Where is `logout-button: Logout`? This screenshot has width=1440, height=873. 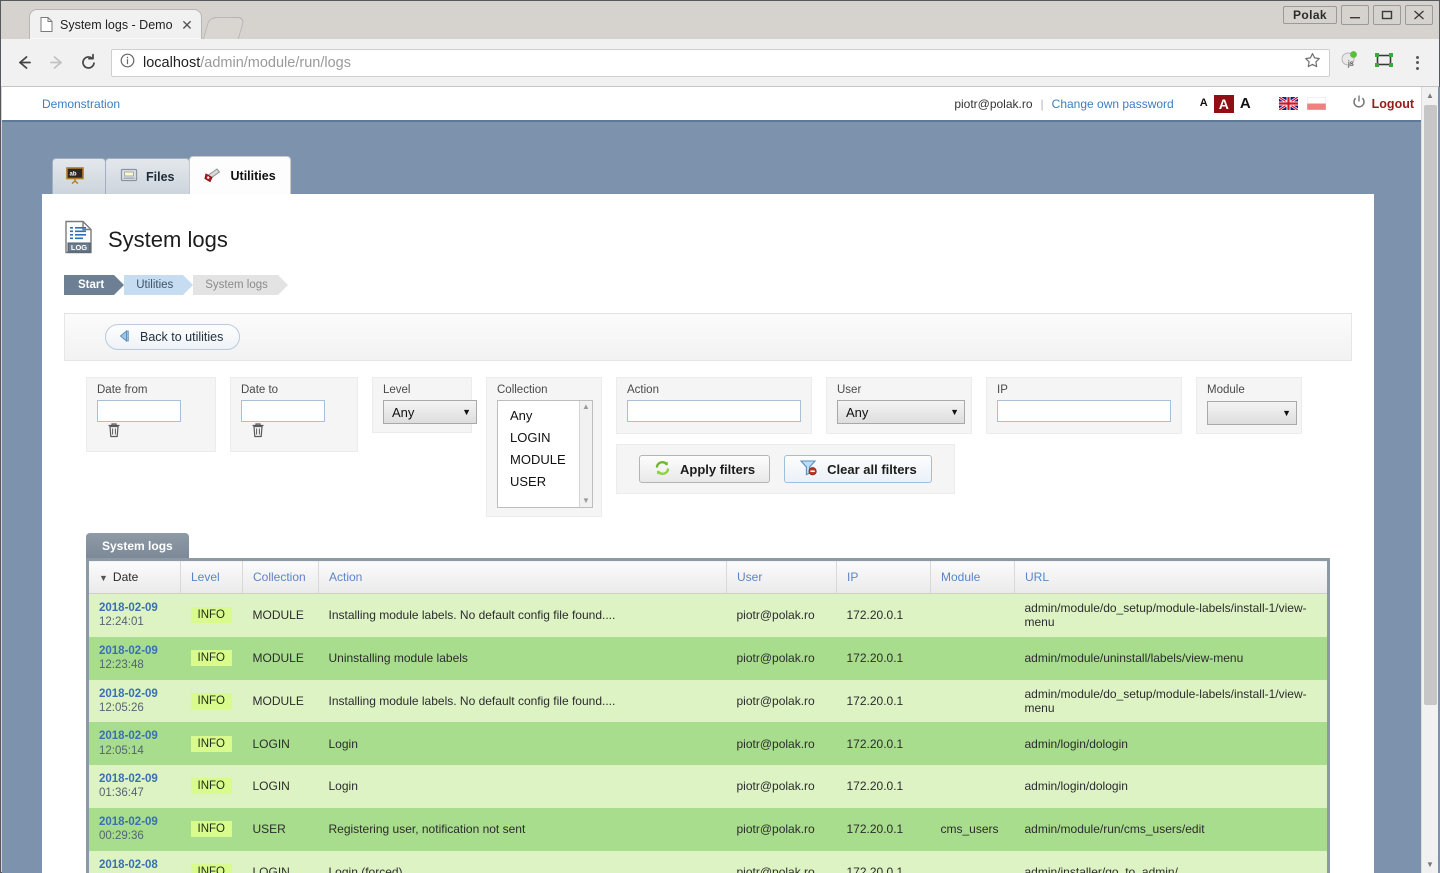 logout-button: Logout is located at coordinates (1383, 103).